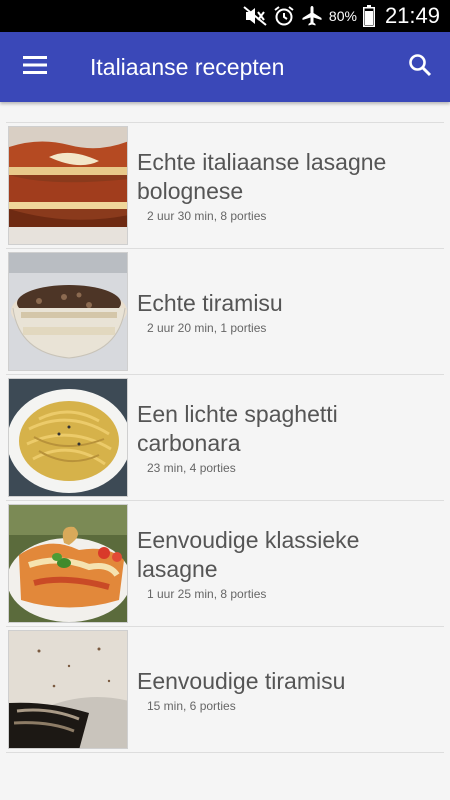 The height and width of the screenshot is (800, 450). What do you see at coordinates (207, 216) in the screenshot?
I see `recipe-meta: 2 uur 30 min, 8 porties` at bounding box center [207, 216].